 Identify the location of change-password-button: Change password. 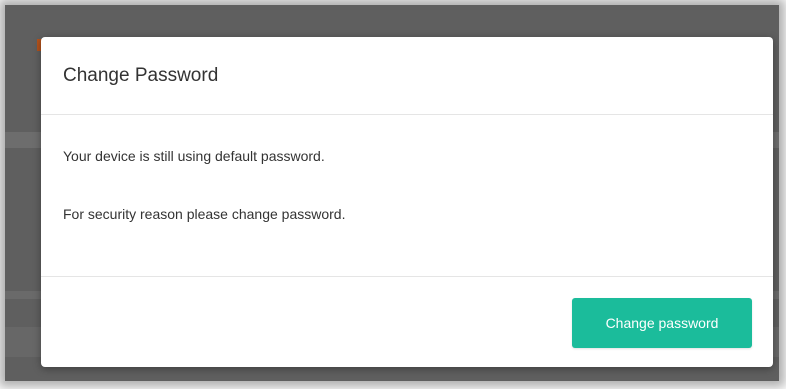
(662, 323).